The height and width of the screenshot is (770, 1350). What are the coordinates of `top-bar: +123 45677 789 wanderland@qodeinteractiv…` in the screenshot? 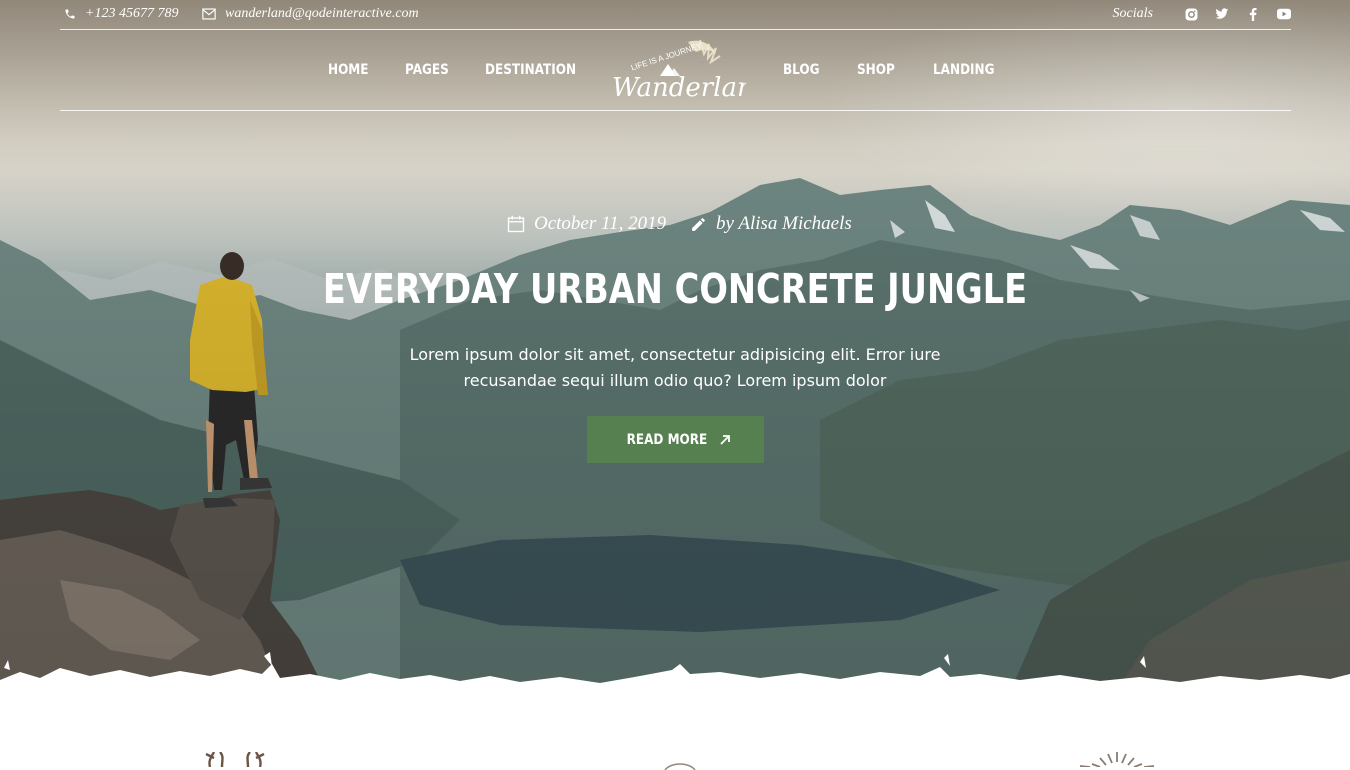 It's located at (675, 15).